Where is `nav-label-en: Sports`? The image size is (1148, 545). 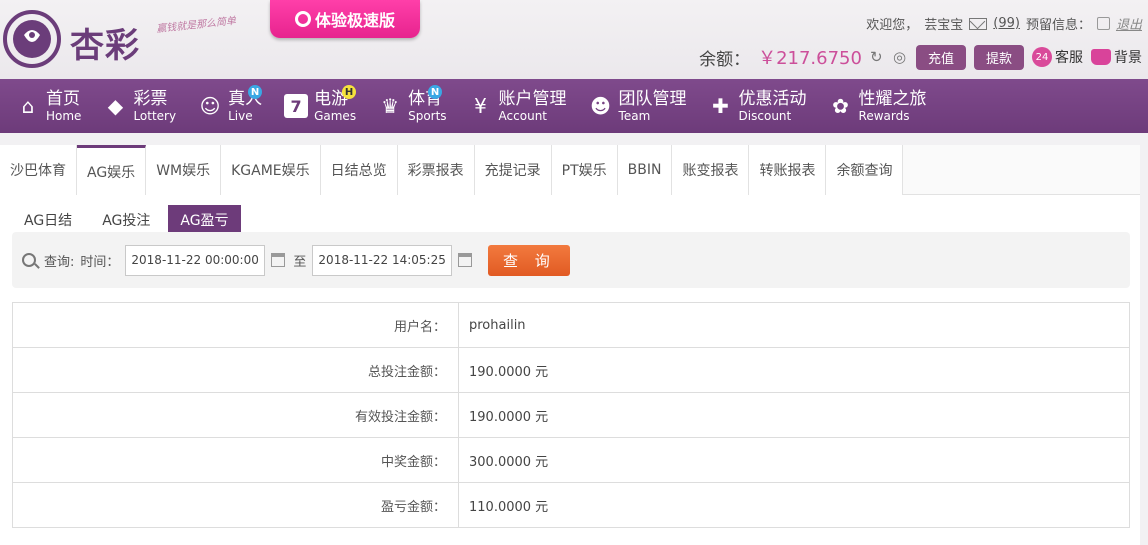
nav-label-en: Sports is located at coordinates (427, 115).